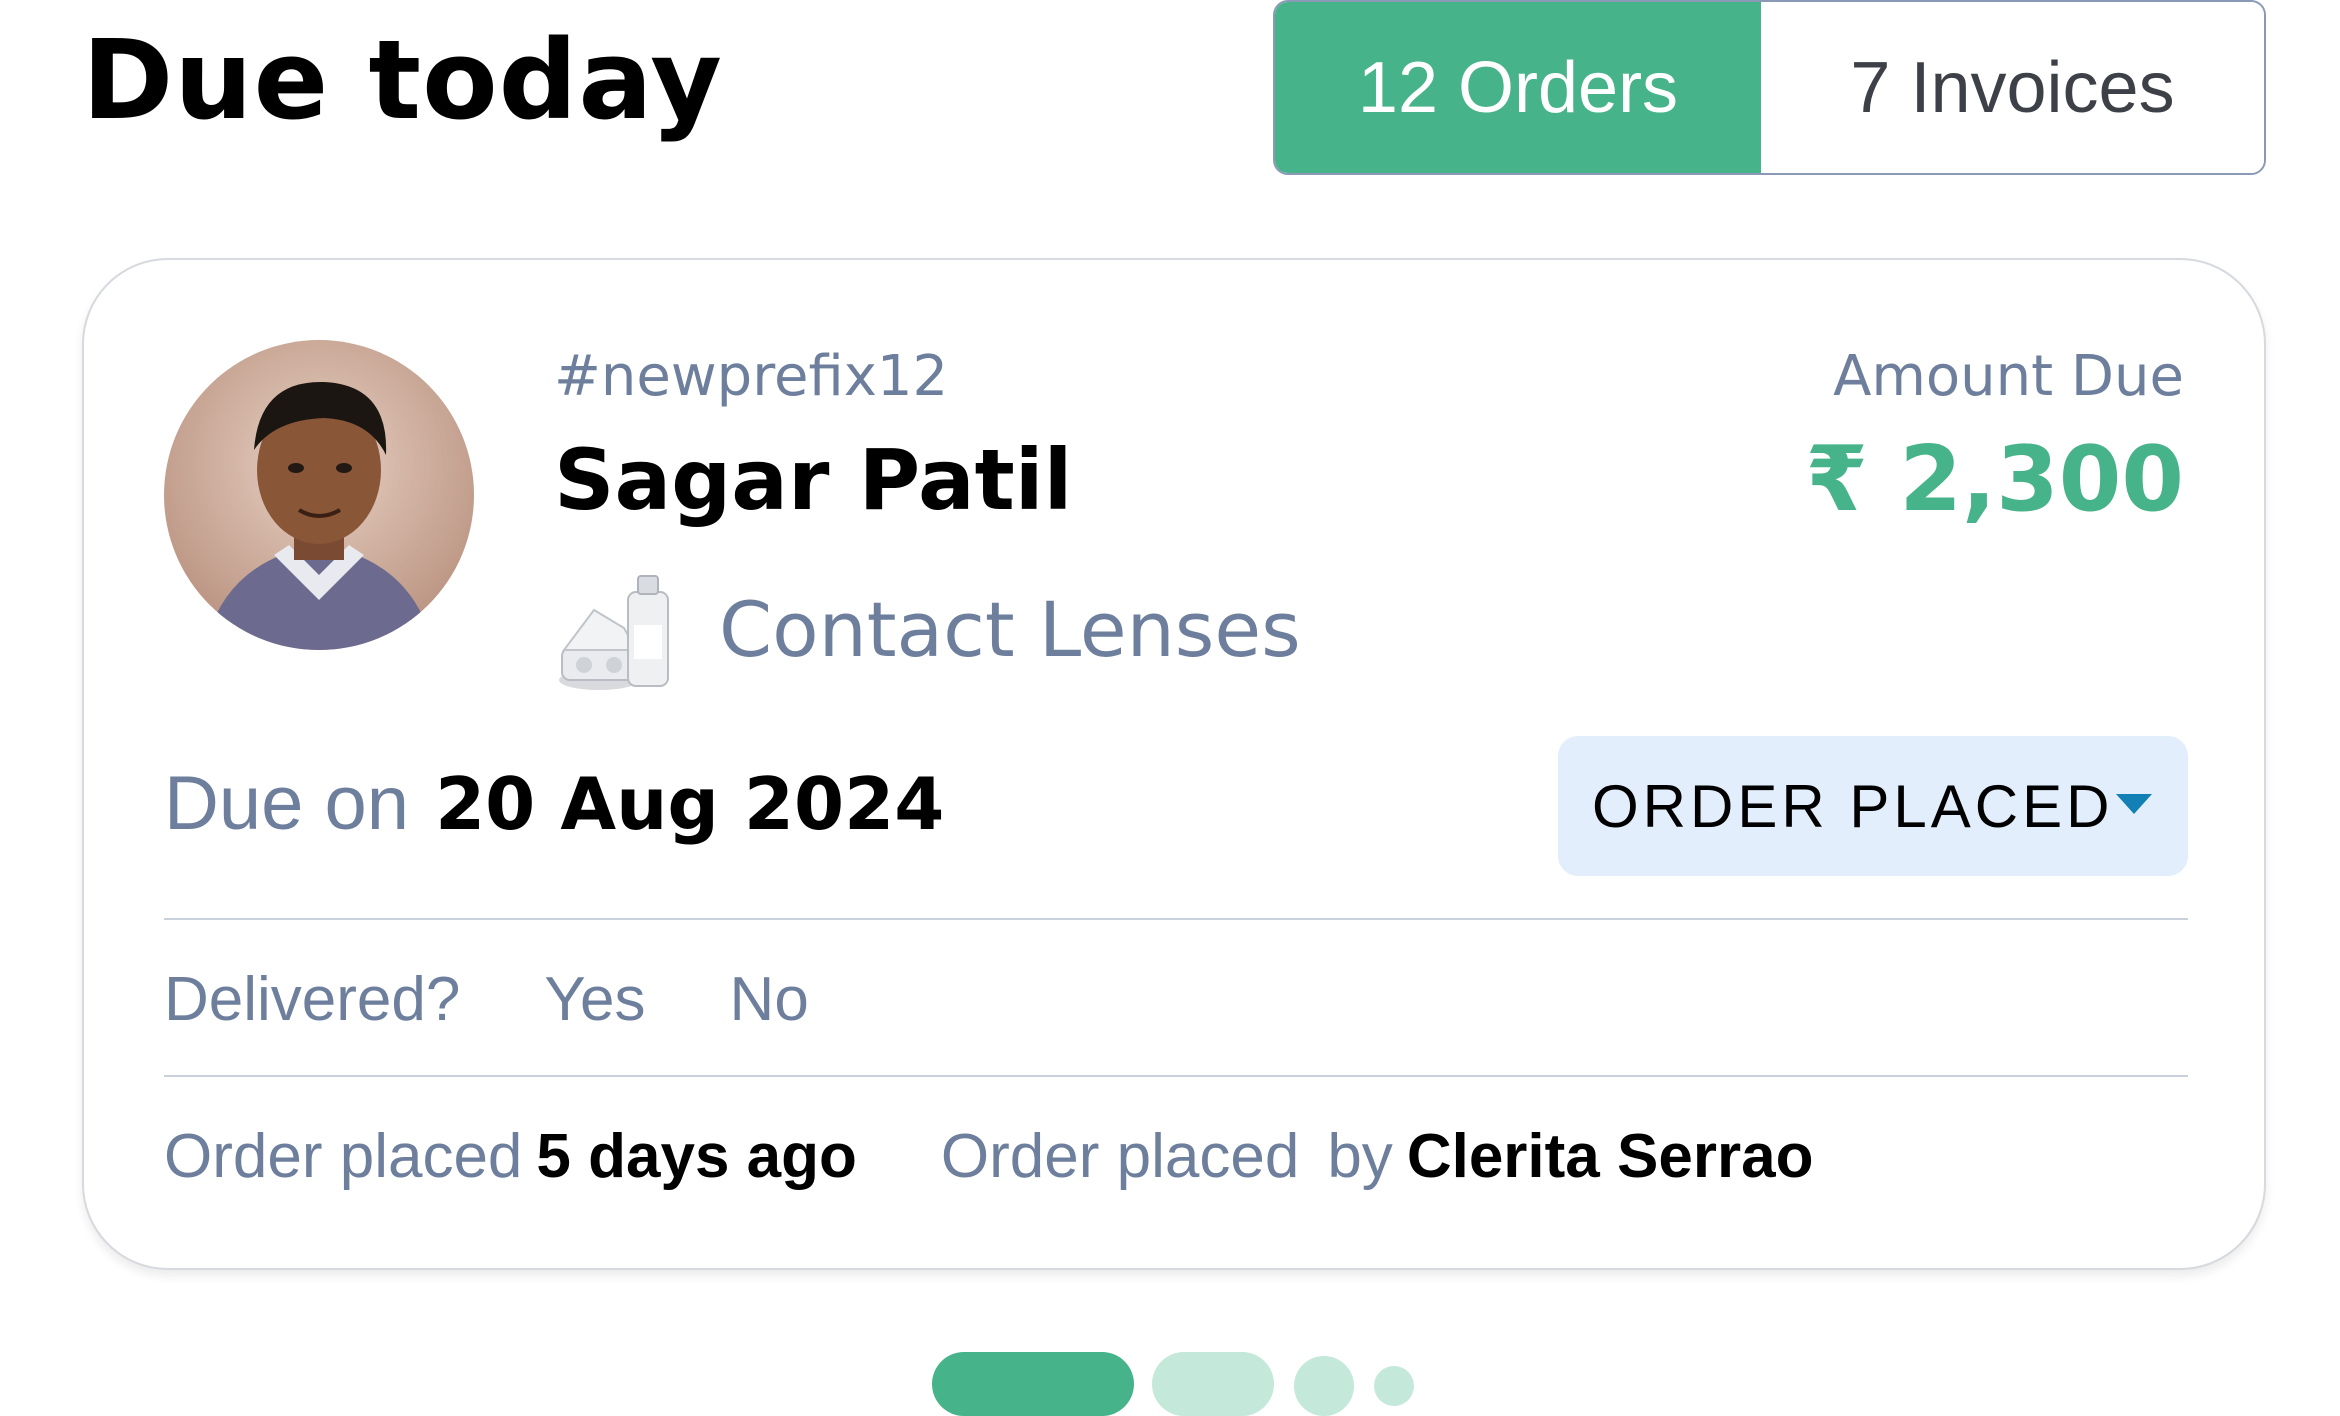 This screenshot has width=2340, height=1416. I want to click on order-status-dropdown: ORDER PLACED, so click(1873, 806).